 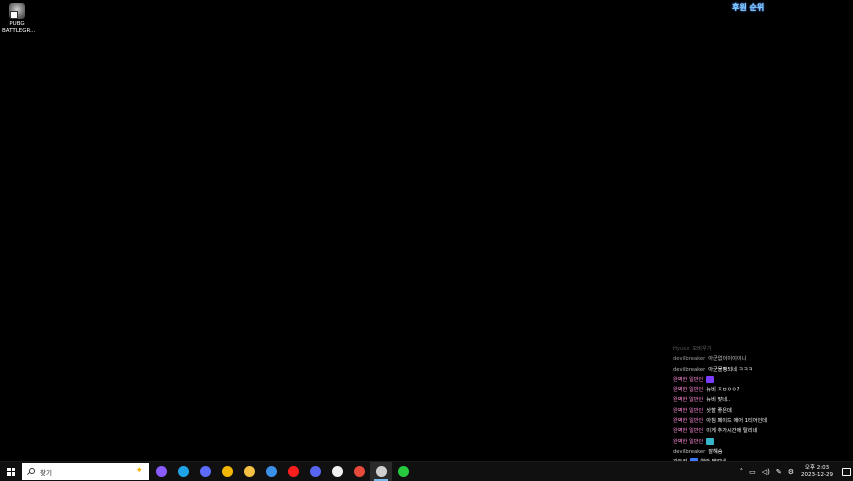 What do you see at coordinates (758, 400) in the screenshot?
I see `chat-message: 완벽한 일반인 뉴비 맞네..` at bounding box center [758, 400].